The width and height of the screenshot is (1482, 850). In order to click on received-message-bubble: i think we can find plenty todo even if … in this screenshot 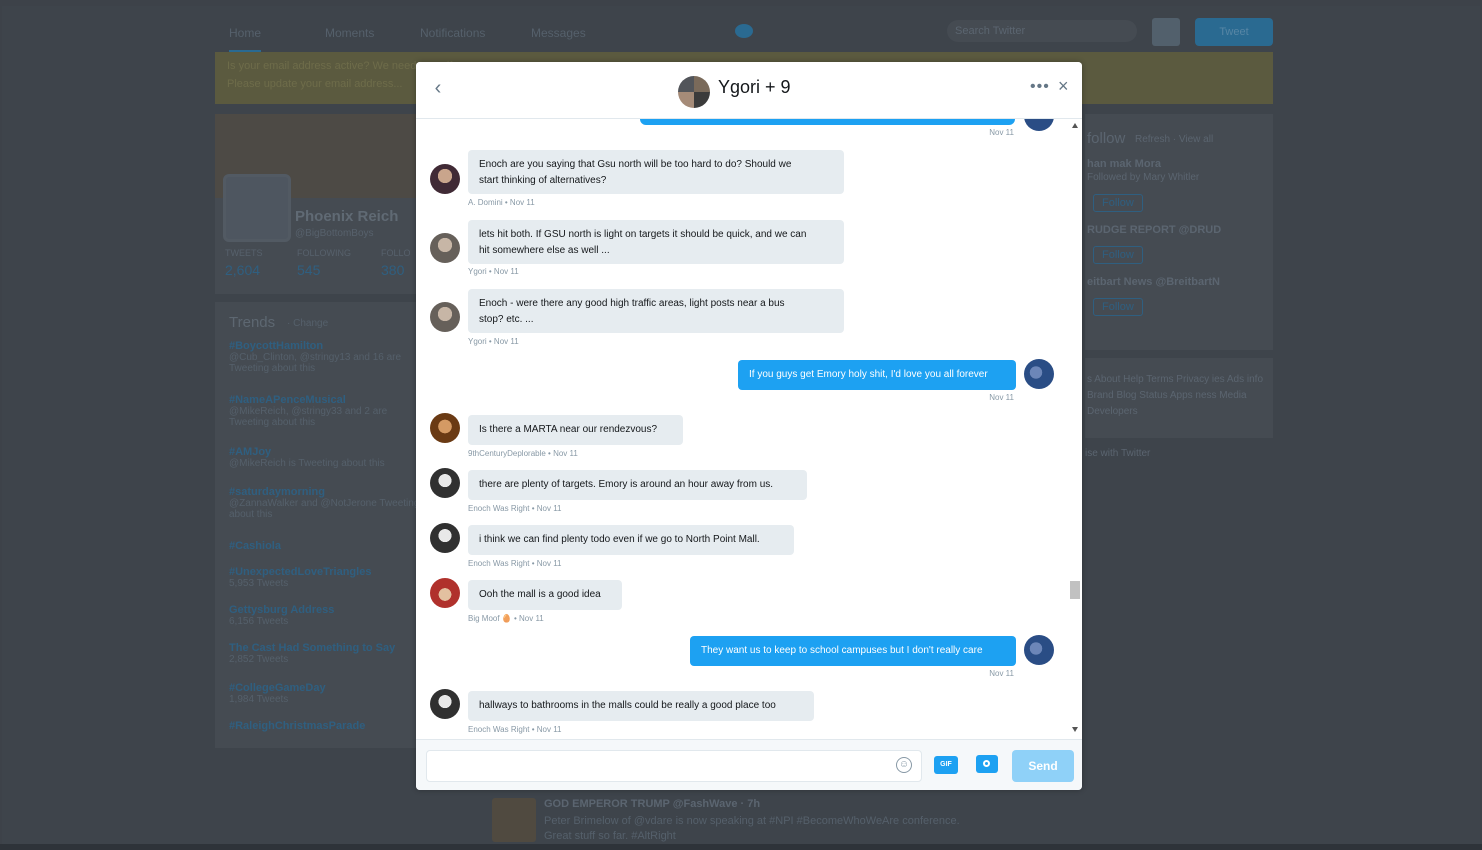, I will do `click(631, 540)`.